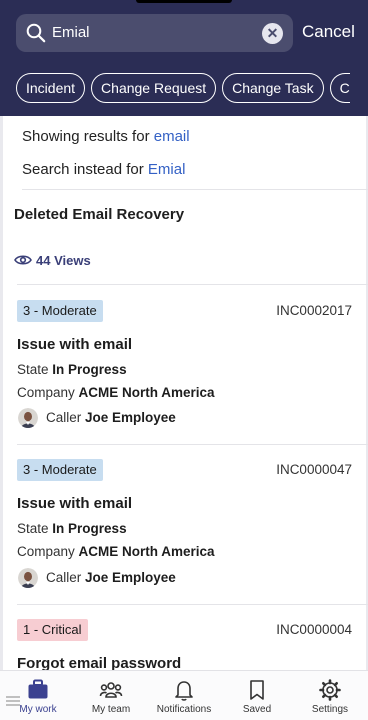 The image size is (368, 720). I want to click on tab-saved: Saved, so click(257, 695).